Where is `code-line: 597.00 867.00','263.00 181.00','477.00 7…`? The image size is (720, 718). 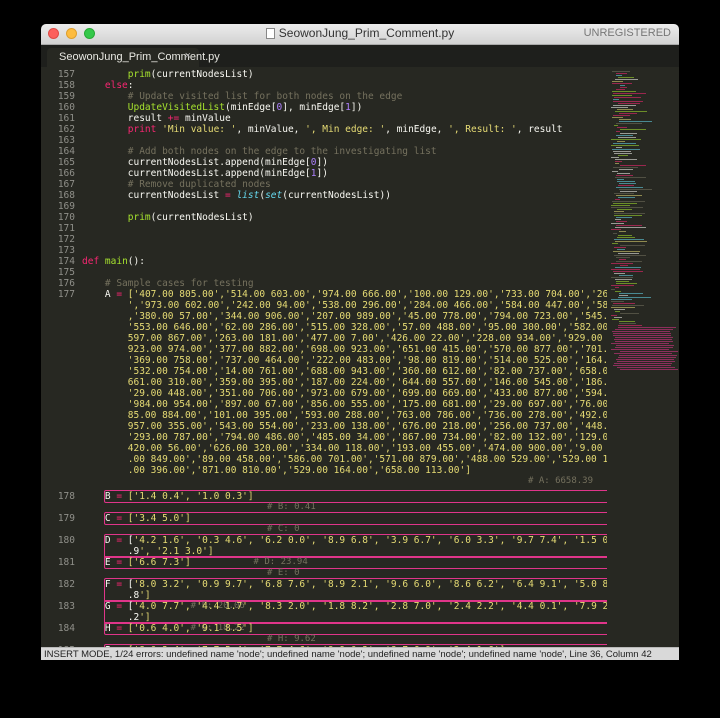 code-line: 597.00 867.00','263.00 181.00','477.00 7… is located at coordinates (344, 338).